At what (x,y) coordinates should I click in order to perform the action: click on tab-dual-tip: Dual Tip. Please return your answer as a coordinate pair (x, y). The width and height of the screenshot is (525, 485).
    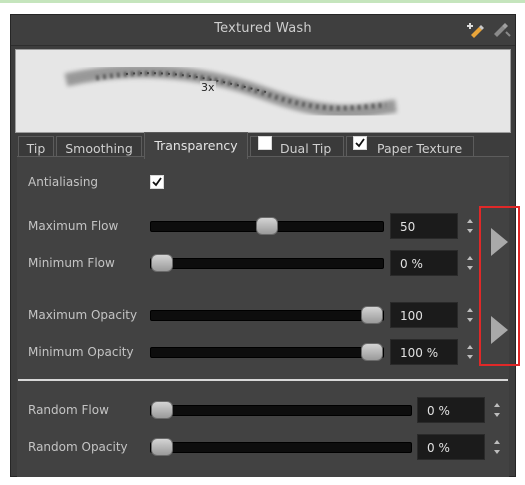
    Looking at the image, I should click on (297, 147).